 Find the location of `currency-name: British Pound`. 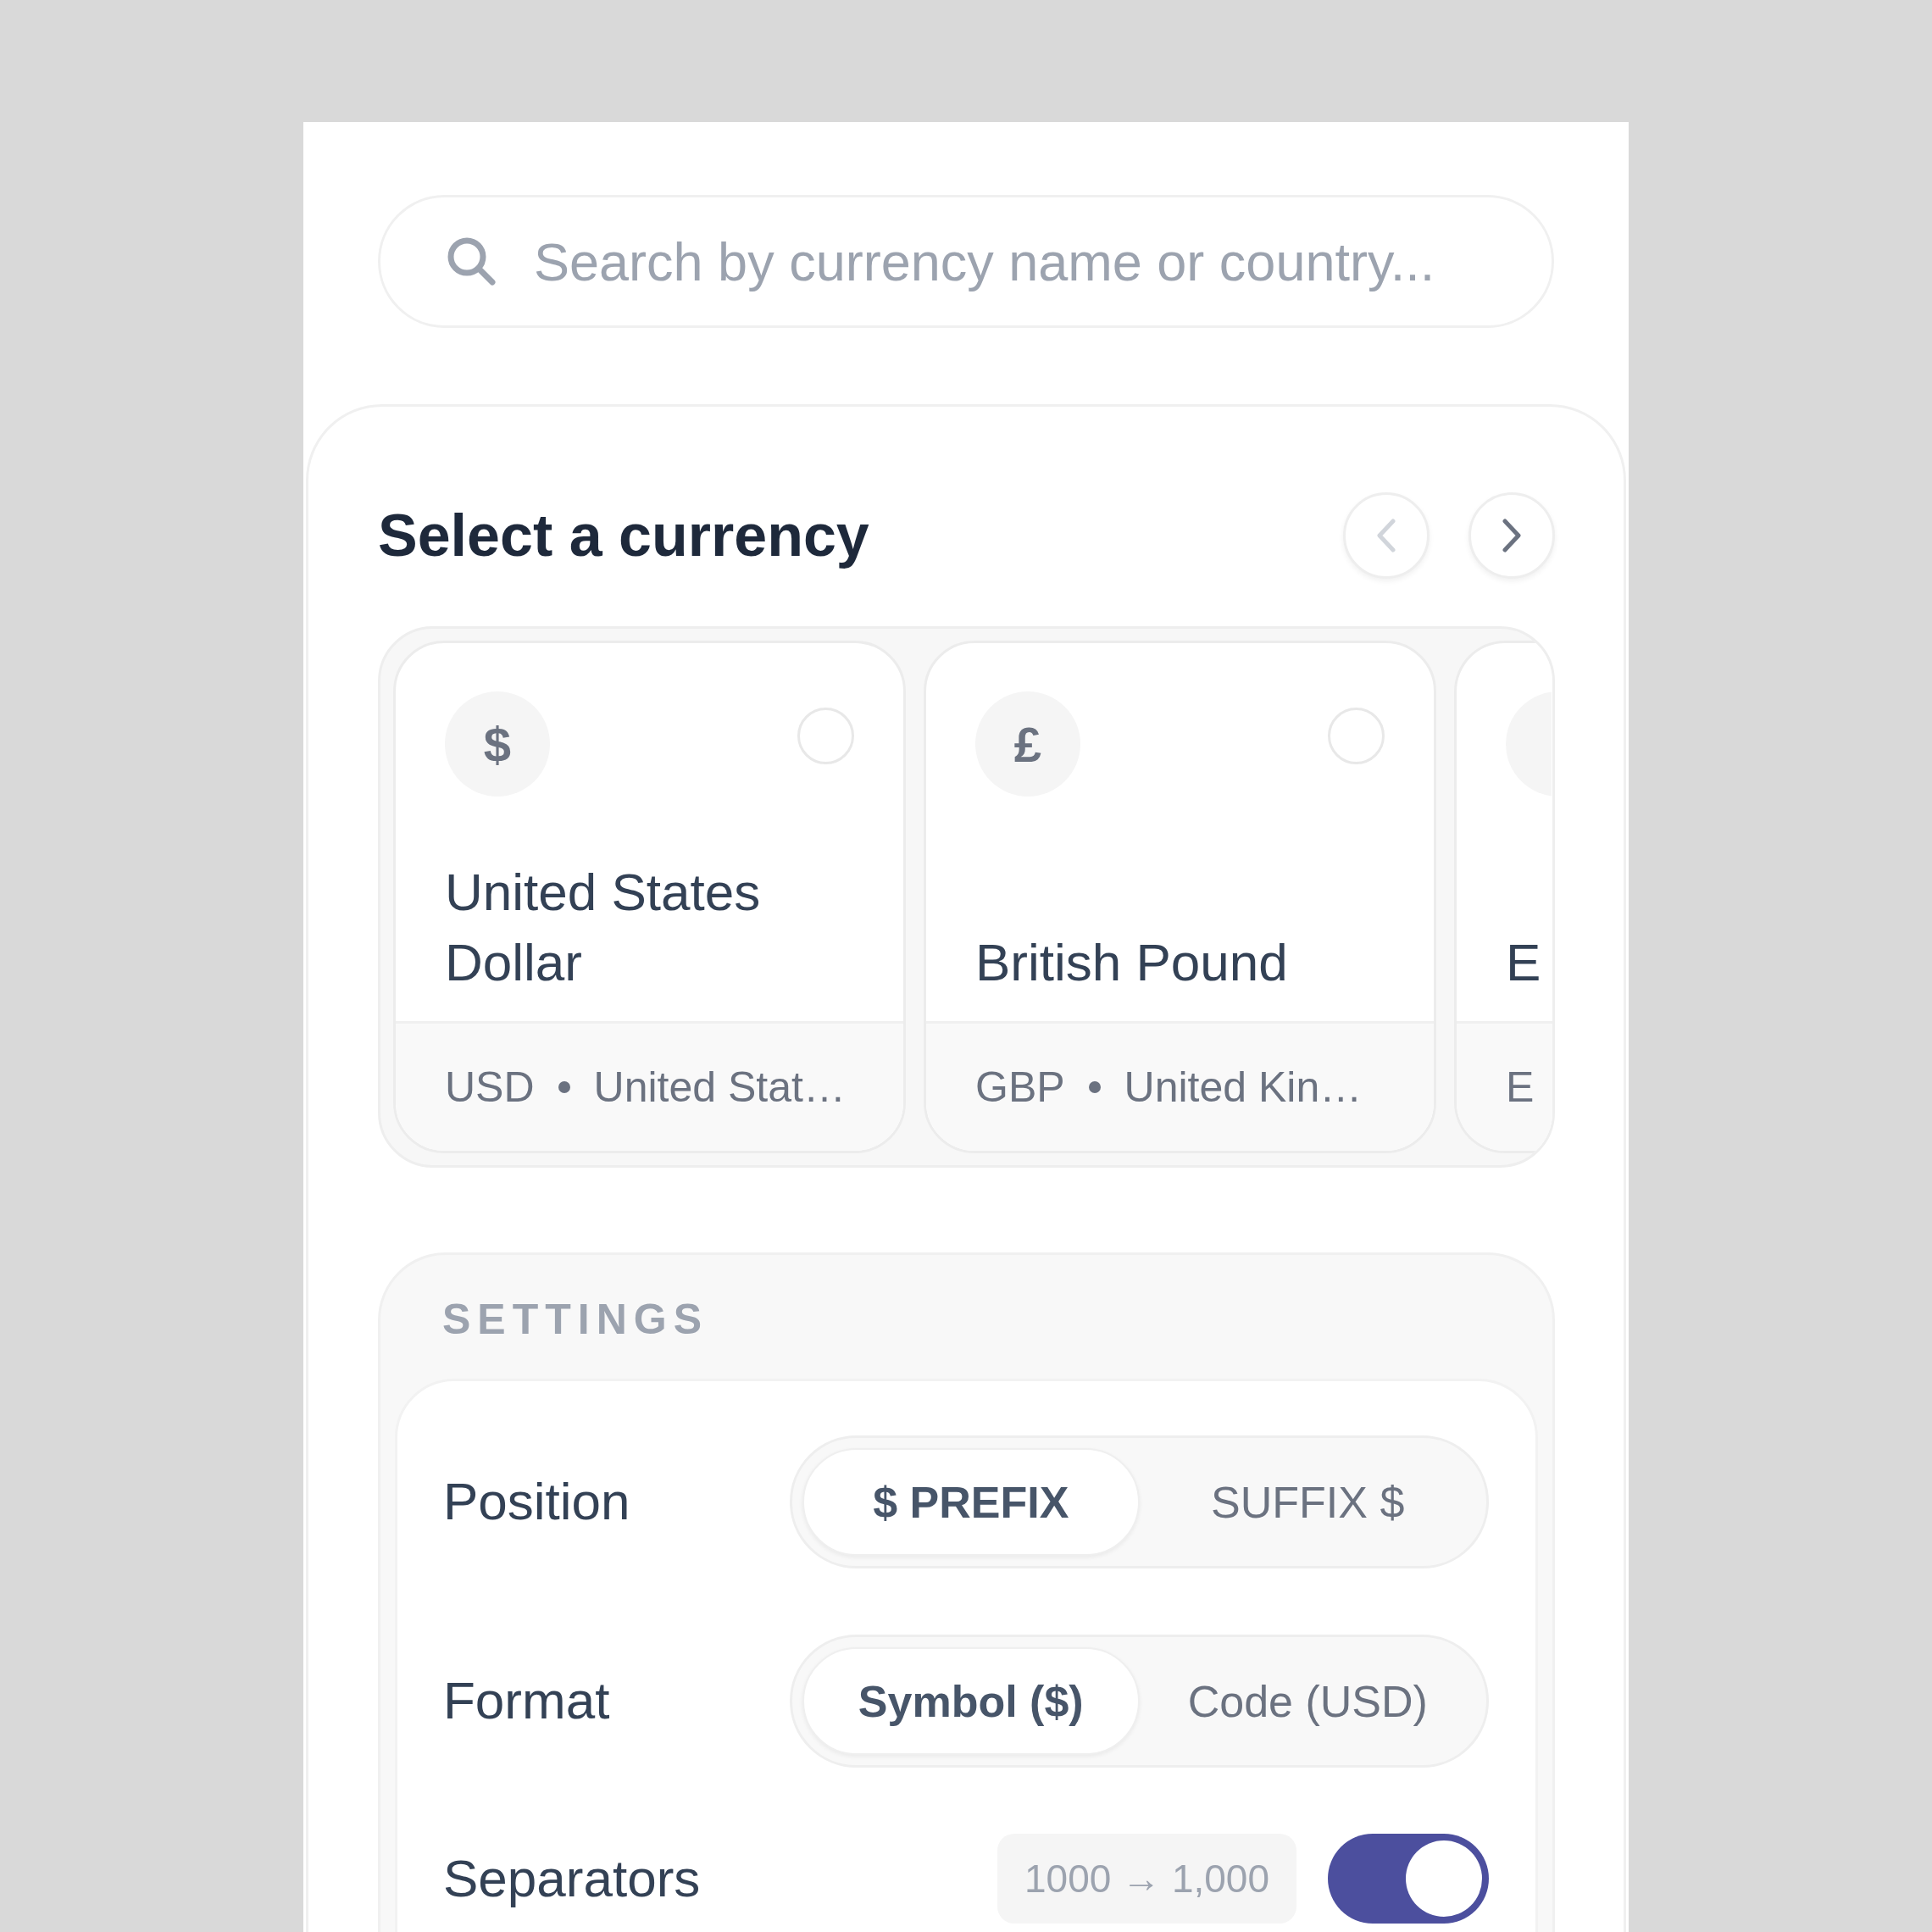

currency-name: British Pound is located at coordinates (1131, 962).